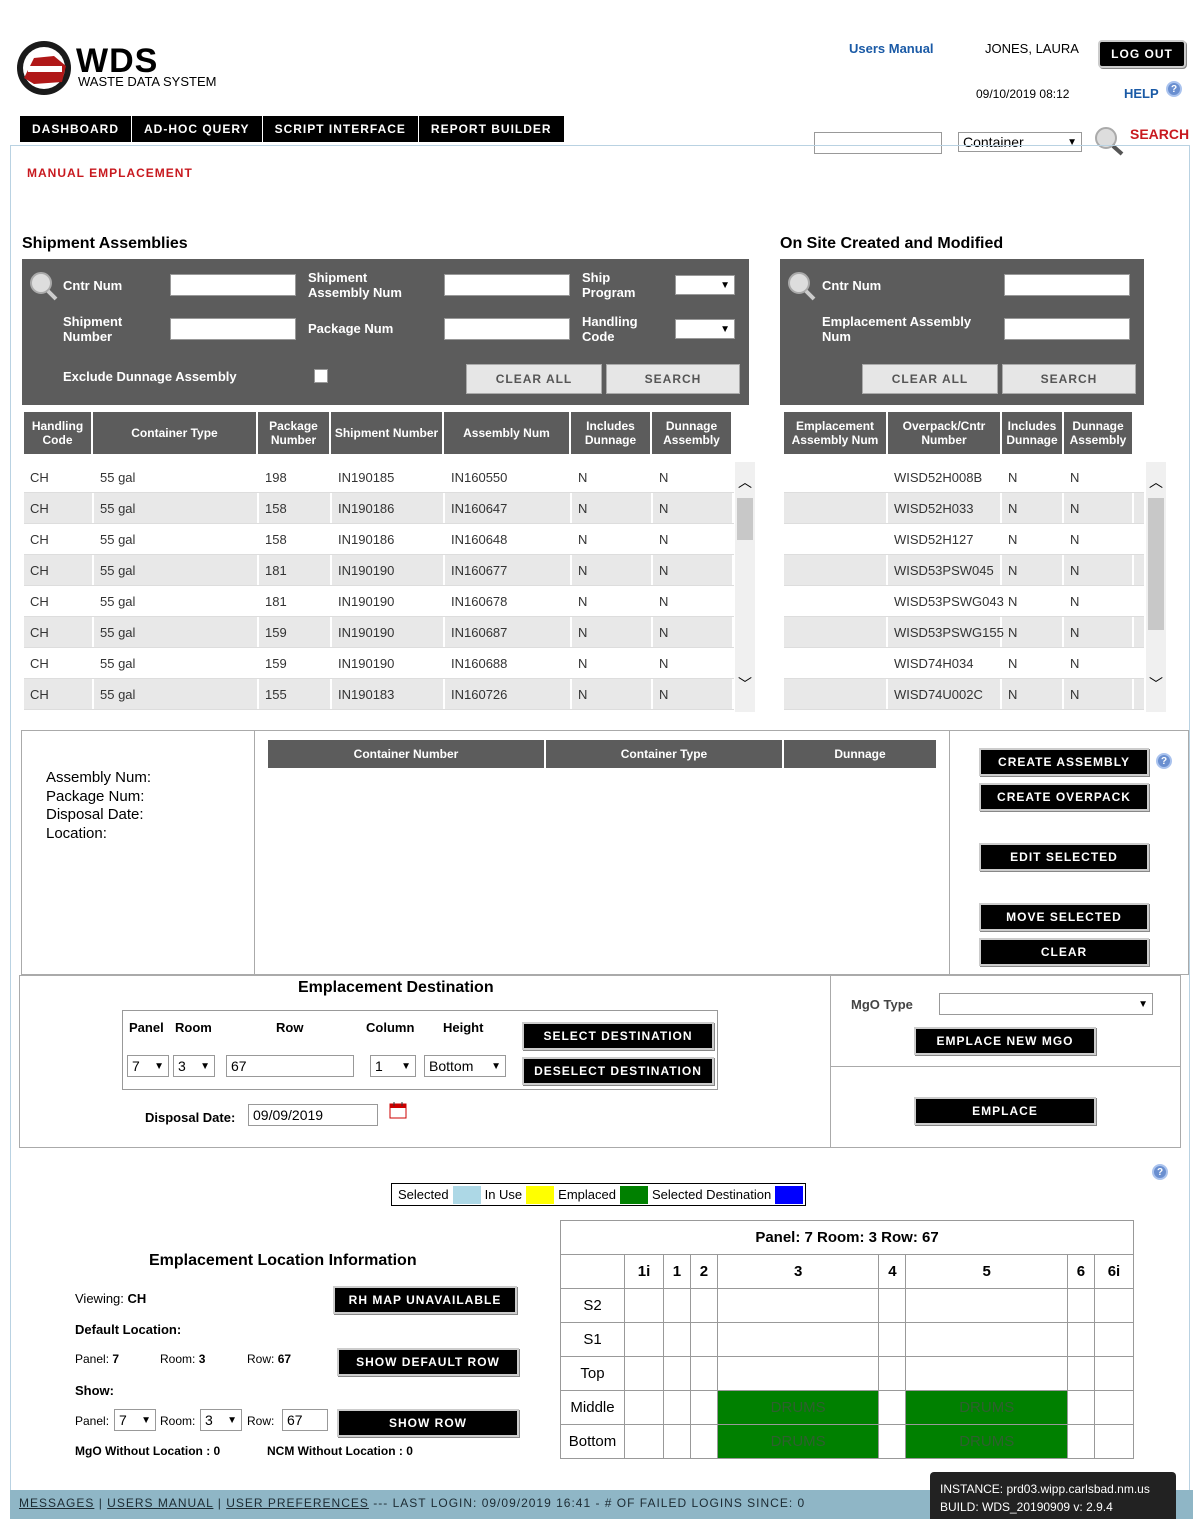 The height and width of the screenshot is (1519, 1193). Describe the element at coordinates (506, 433) in the screenshot. I see `column-header: Assembly Num` at that location.